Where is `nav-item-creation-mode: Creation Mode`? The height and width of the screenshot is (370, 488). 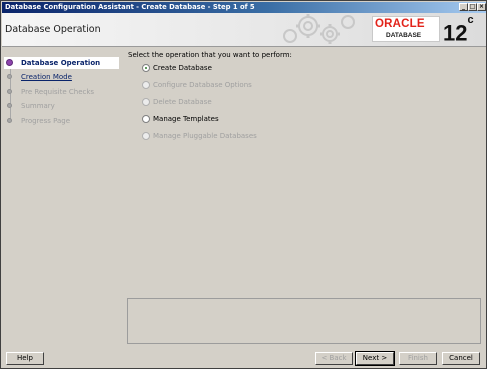
nav-item-creation-mode: Creation Mode is located at coordinates (61, 77).